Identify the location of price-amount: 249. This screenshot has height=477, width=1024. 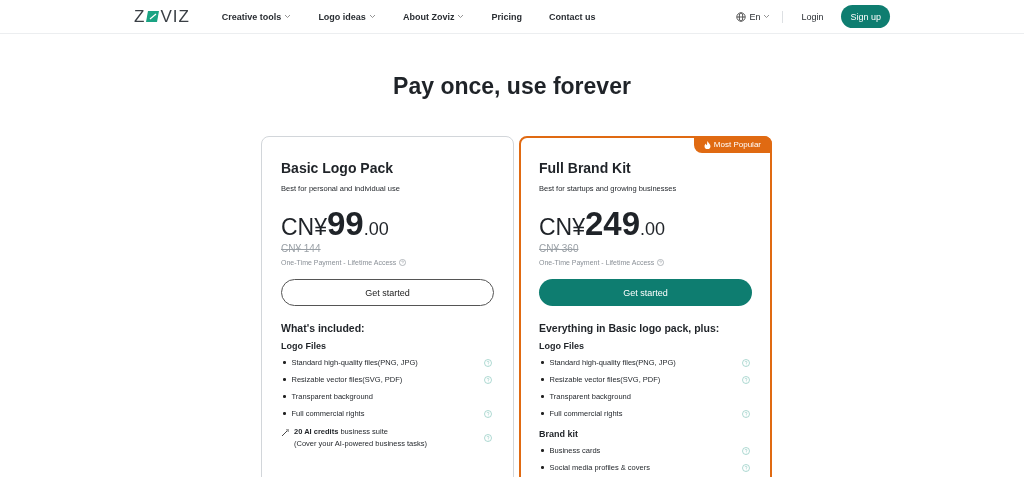
(613, 224).